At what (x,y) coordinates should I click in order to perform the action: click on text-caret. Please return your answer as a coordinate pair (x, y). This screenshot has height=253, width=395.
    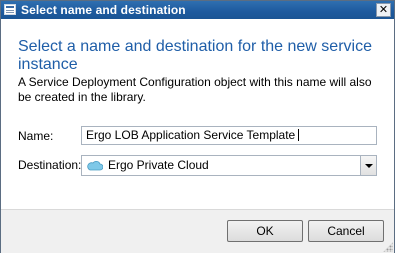
    Looking at the image, I should click on (299, 135).